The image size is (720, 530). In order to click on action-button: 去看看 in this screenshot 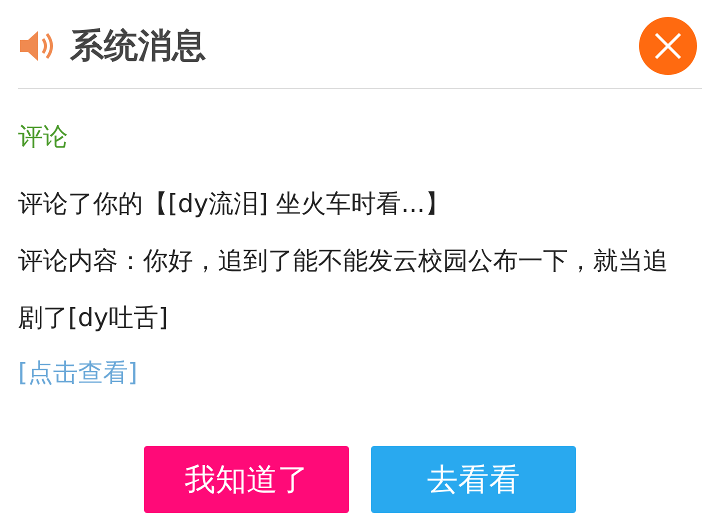, I will do `click(473, 479)`.